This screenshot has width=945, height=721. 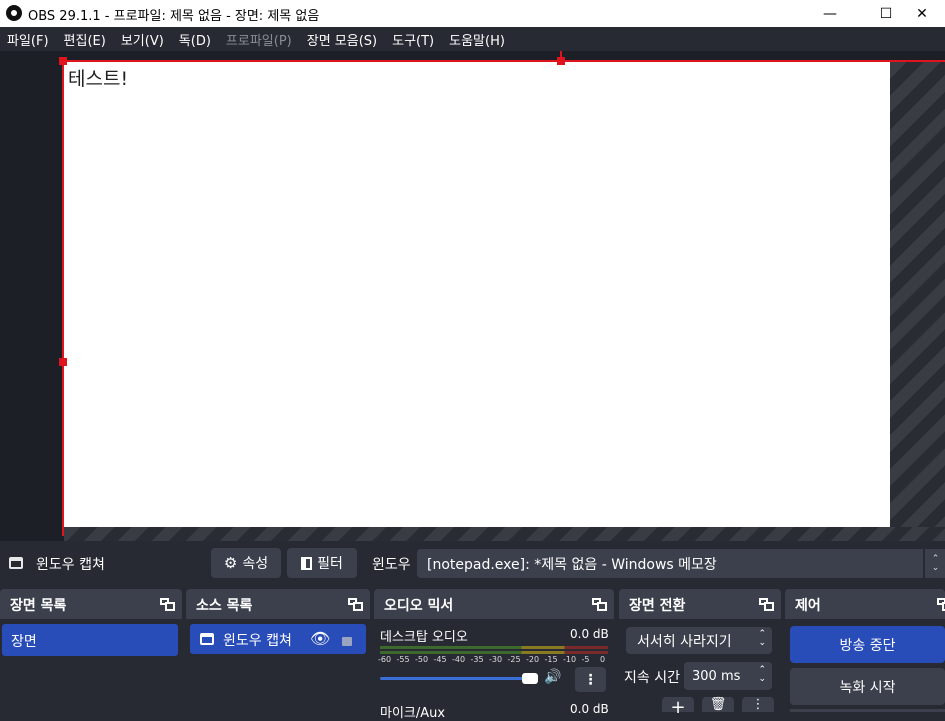 I want to click on duration-label: 지속 시간, so click(x=652, y=678).